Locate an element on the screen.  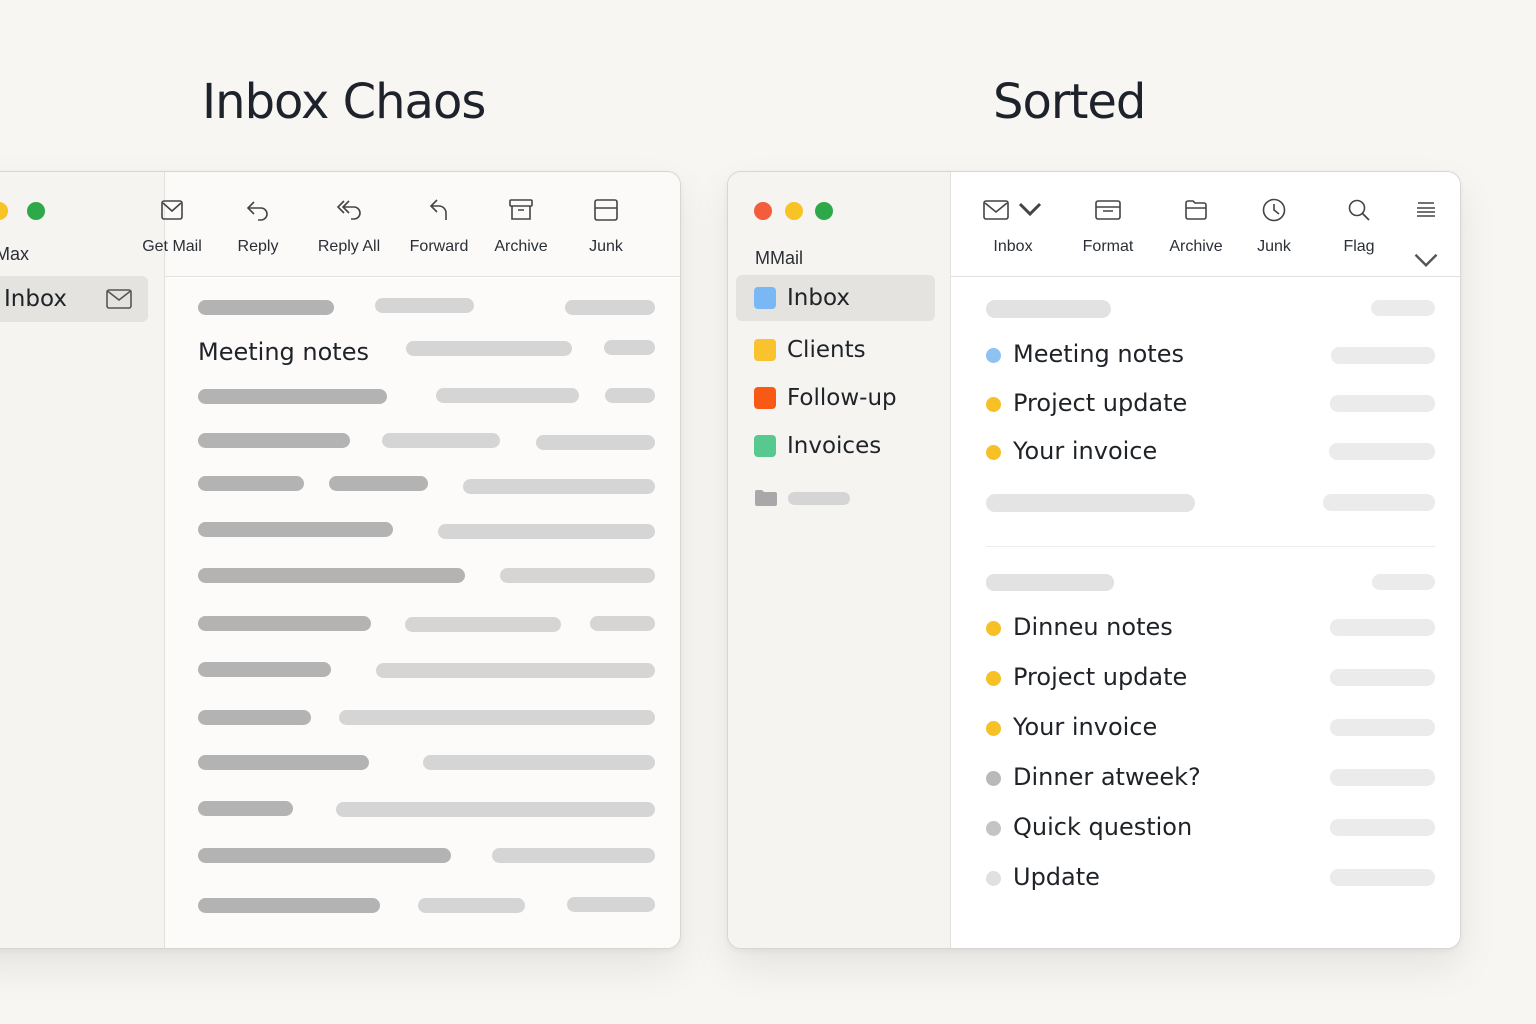
sidebar-item-clients: Clients is located at coordinates (835, 350).